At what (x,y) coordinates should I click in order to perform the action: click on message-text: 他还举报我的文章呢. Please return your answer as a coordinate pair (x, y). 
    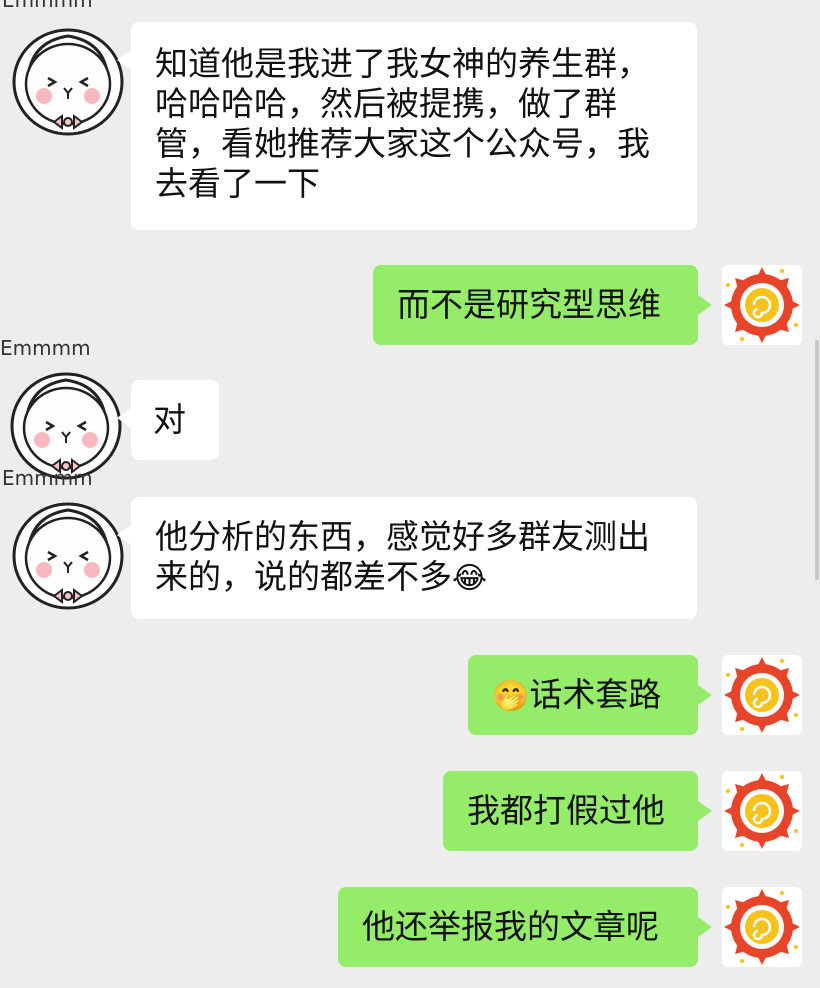
    Looking at the image, I should click on (510, 926).